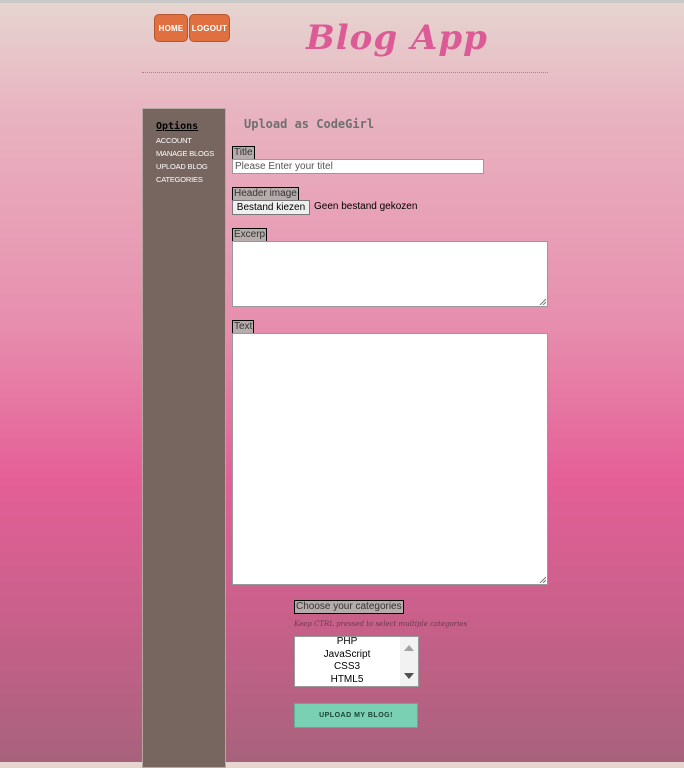 This screenshot has width=684, height=768. Describe the element at coordinates (209, 28) in the screenshot. I see `logout-button: LOGOUT` at that location.